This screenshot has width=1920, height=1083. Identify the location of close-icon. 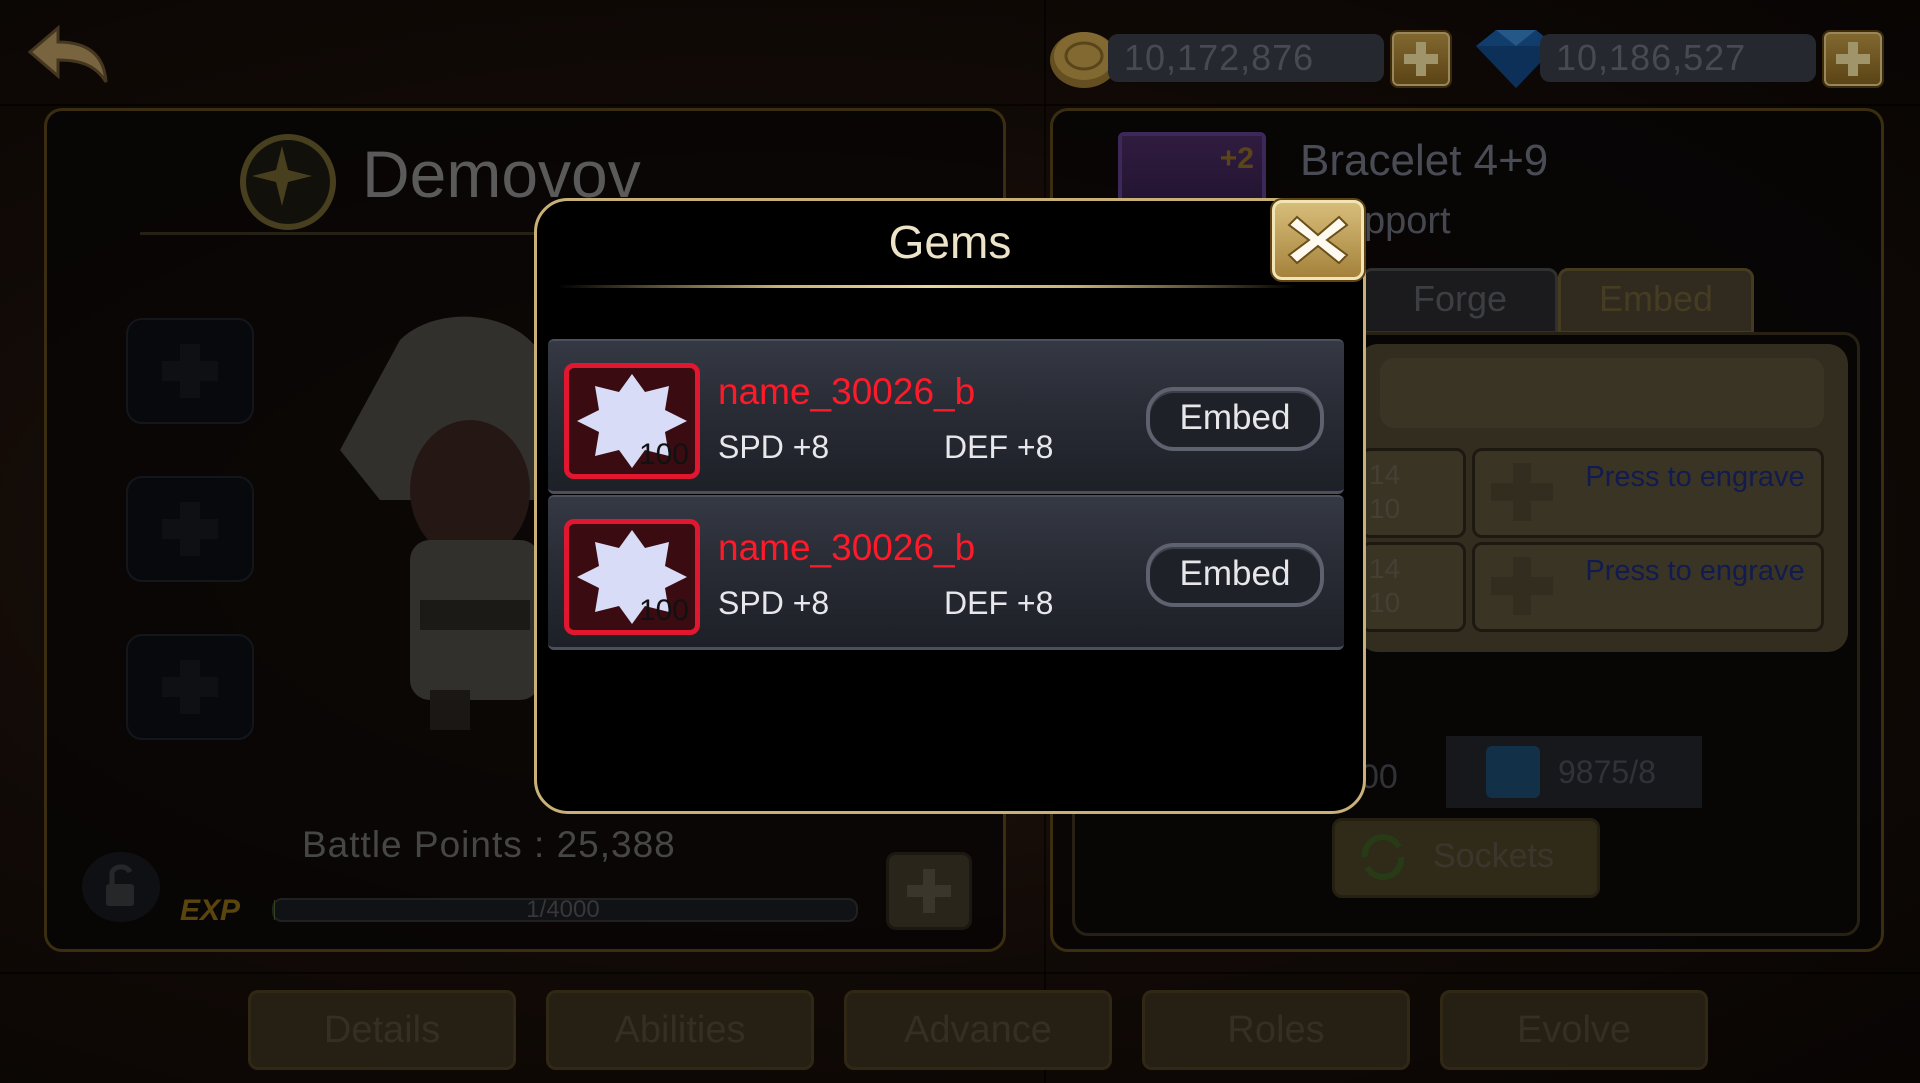
(1318, 240).